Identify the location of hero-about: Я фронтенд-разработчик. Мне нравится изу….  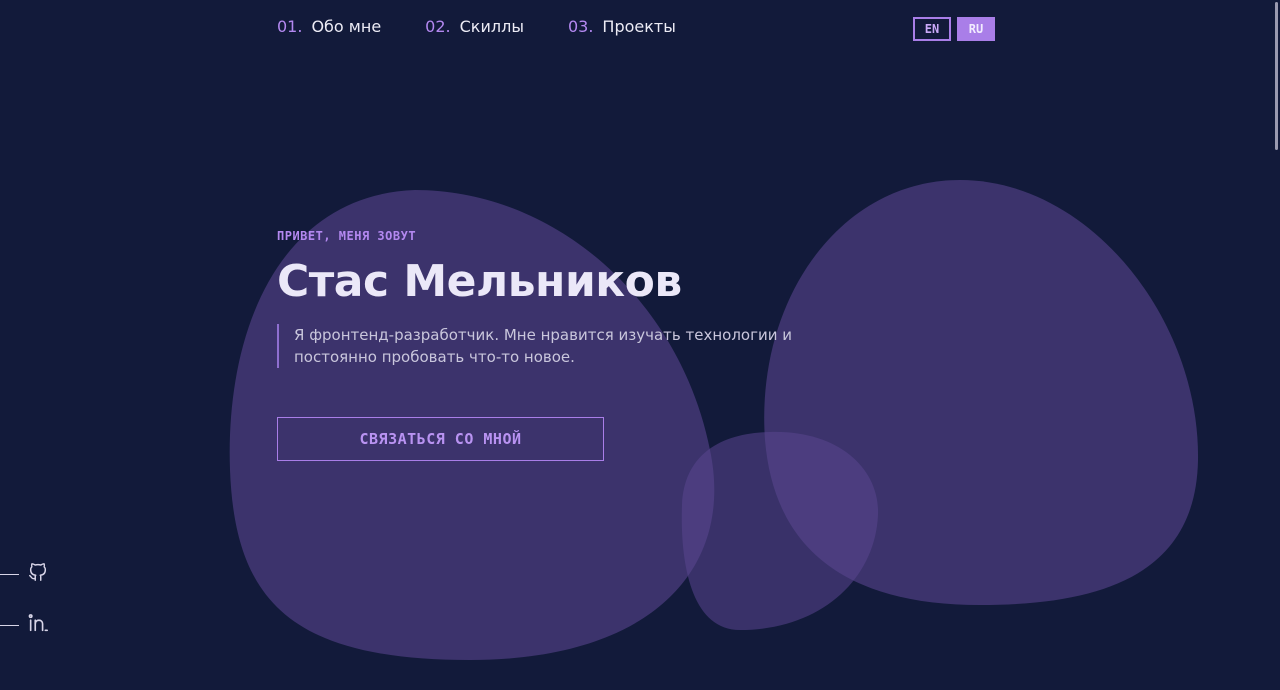
(565, 346).